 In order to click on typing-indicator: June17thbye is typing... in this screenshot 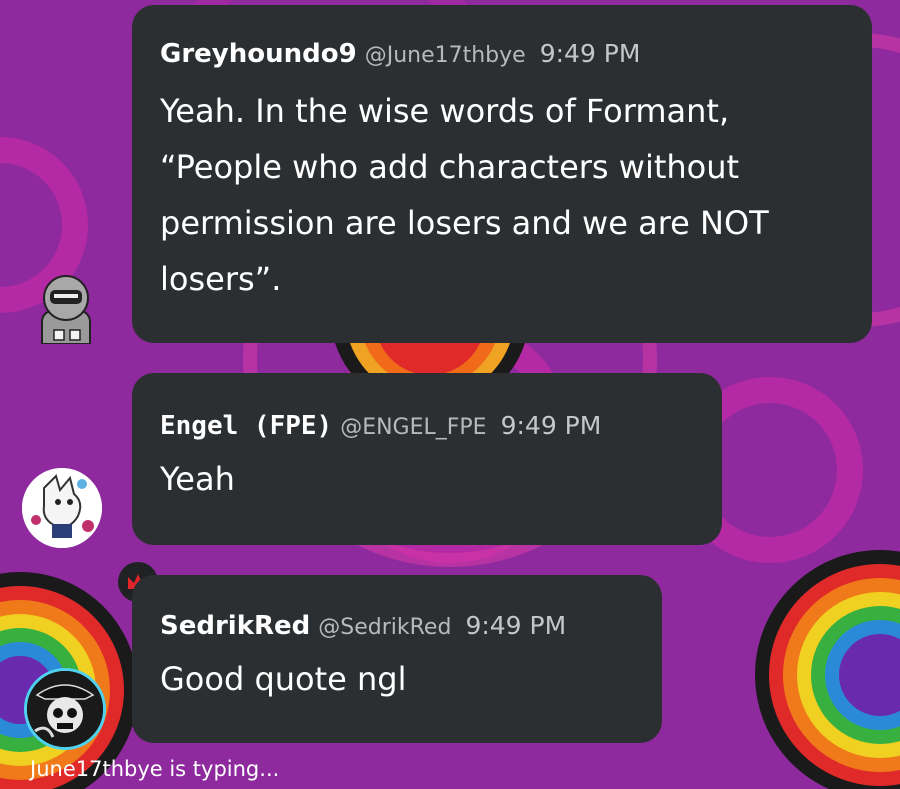, I will do `click(155, 769)`.